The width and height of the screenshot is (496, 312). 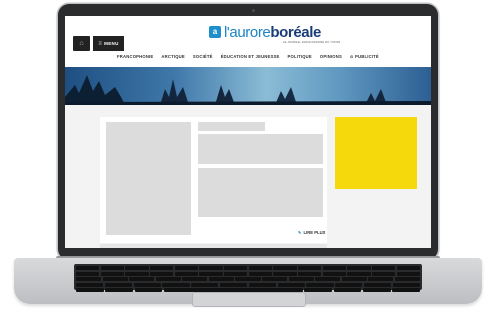 What do you see at coordinates (231, 126) in the screenshot?
I see `article-title-placeholder` at bounding box center [231, 126].